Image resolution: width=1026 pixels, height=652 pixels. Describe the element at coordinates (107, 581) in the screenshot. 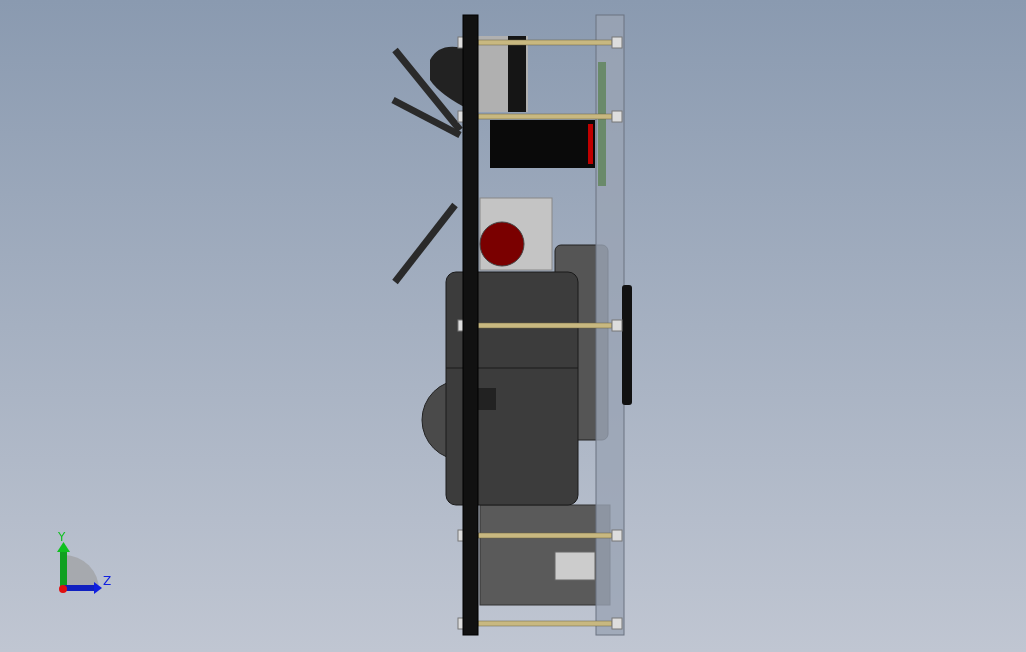

I see `axis-label: Z` at that location.